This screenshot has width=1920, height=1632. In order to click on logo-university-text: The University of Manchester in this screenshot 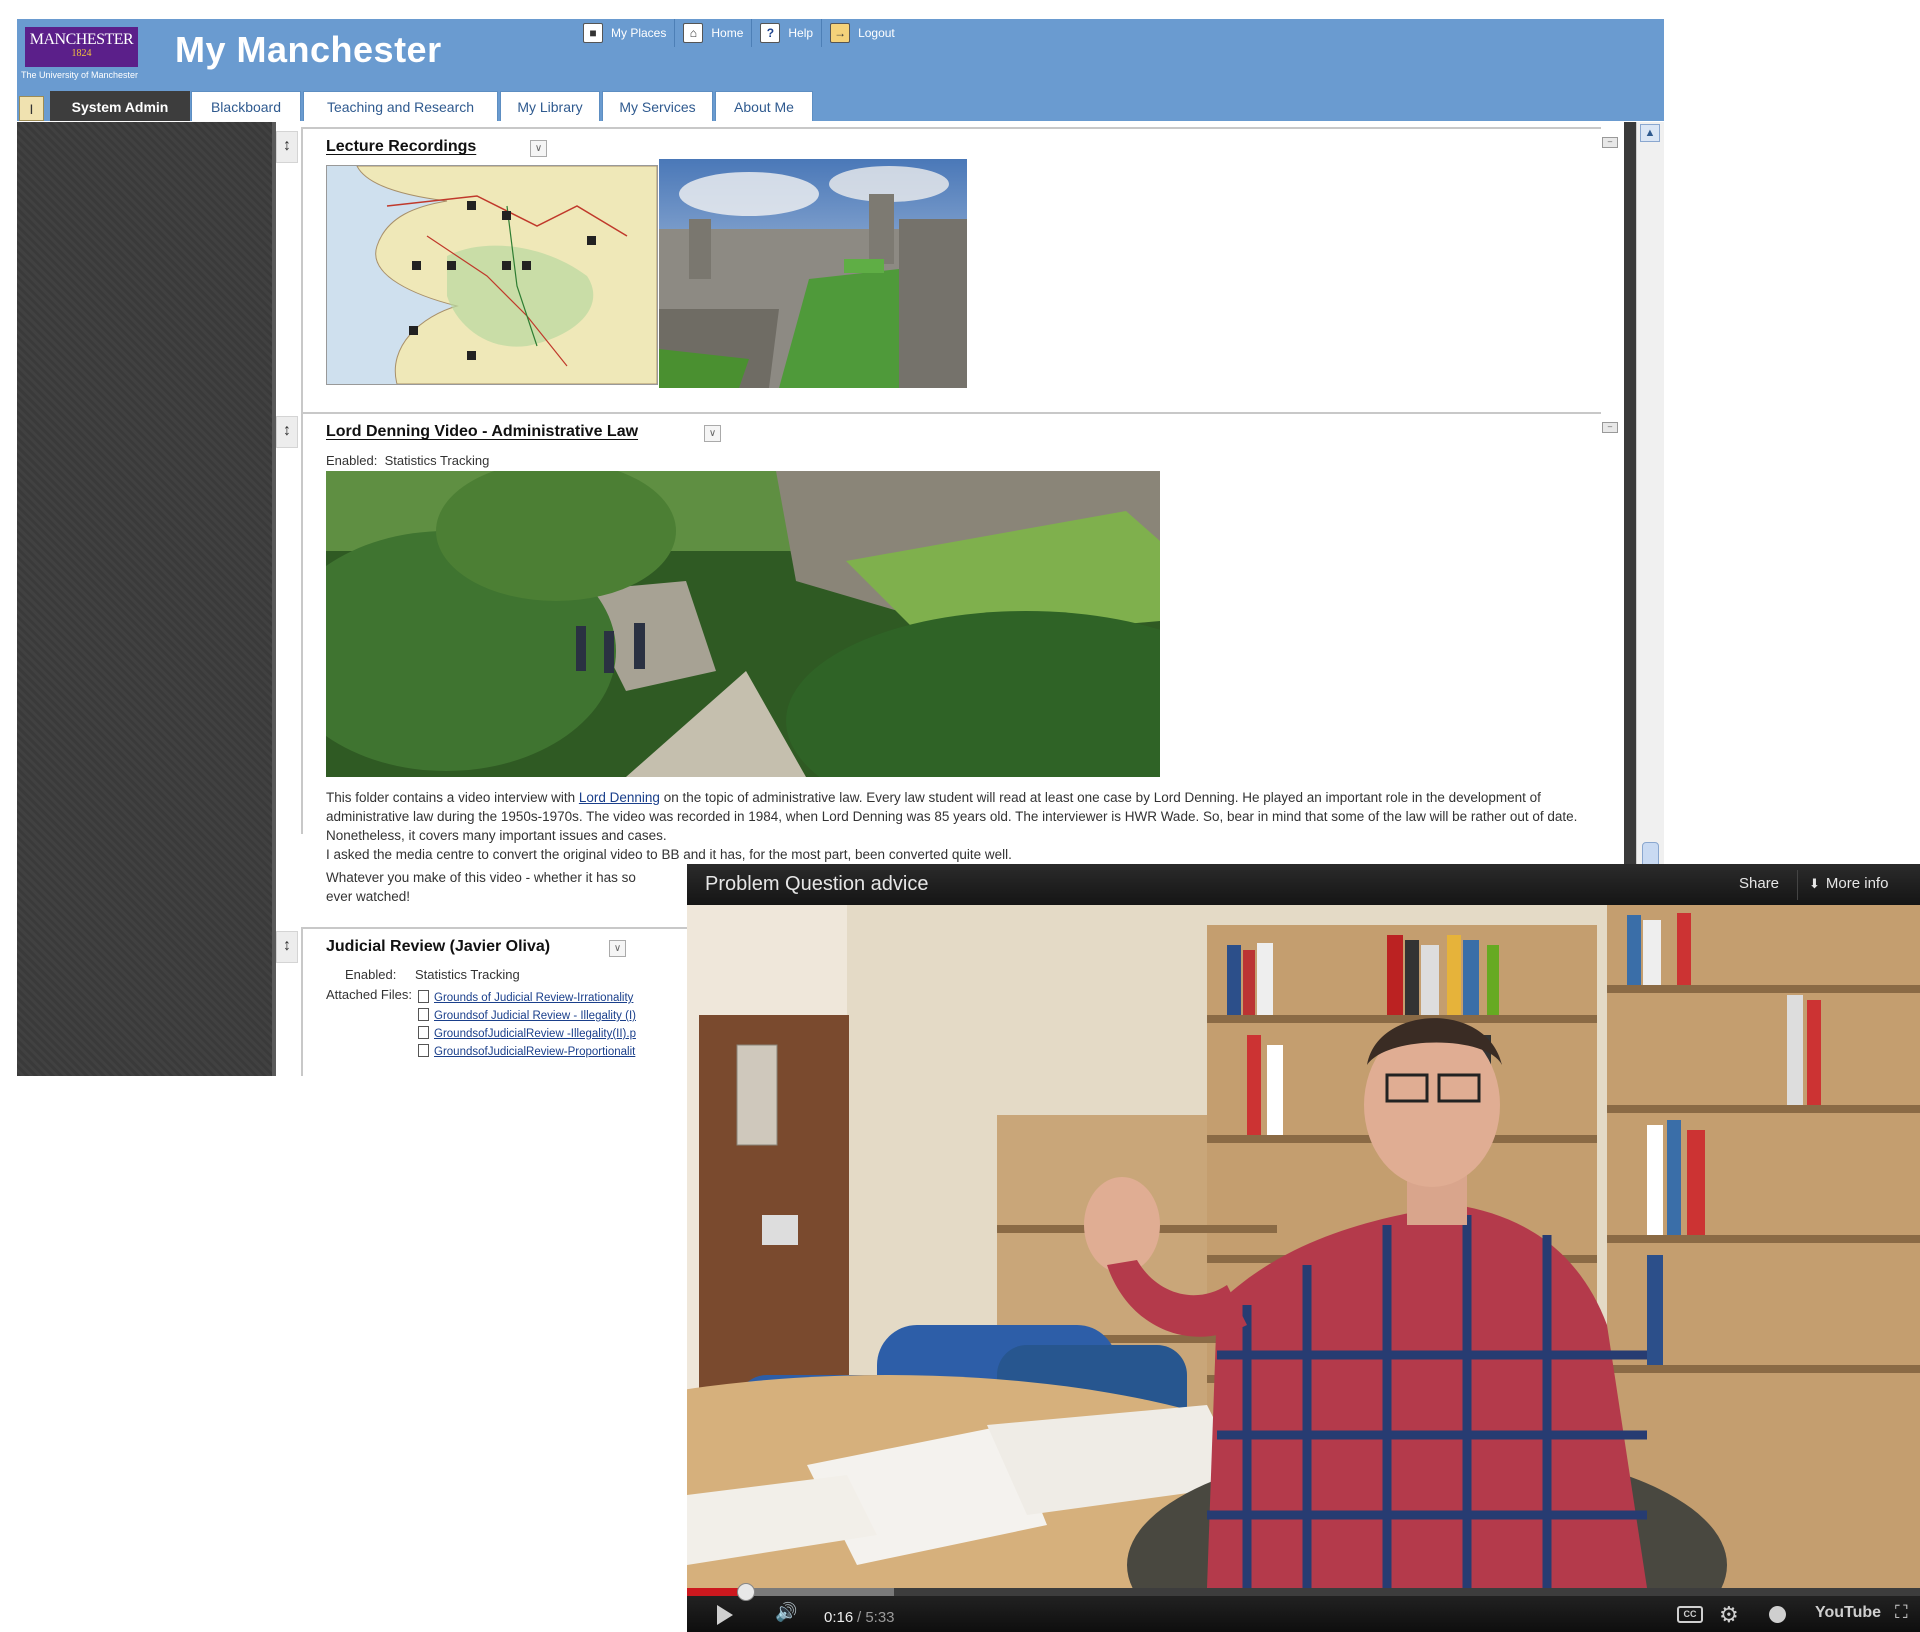, I will do `click(80, 75)`.